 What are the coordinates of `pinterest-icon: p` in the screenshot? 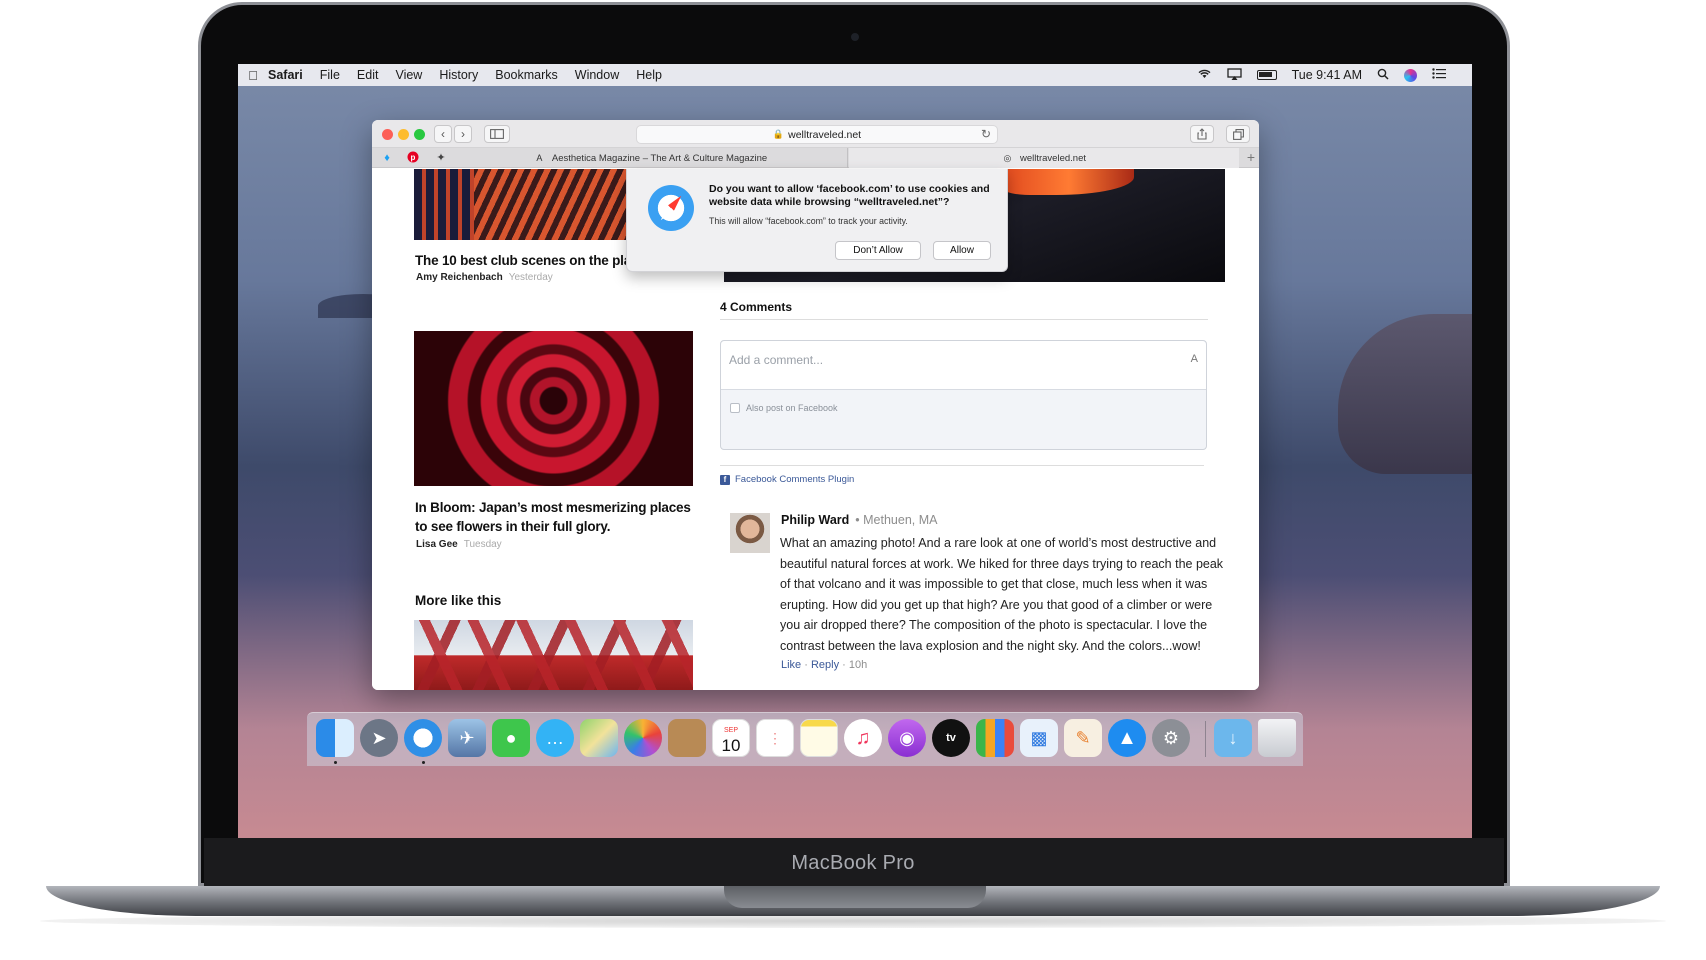 It's located at (413, 158).